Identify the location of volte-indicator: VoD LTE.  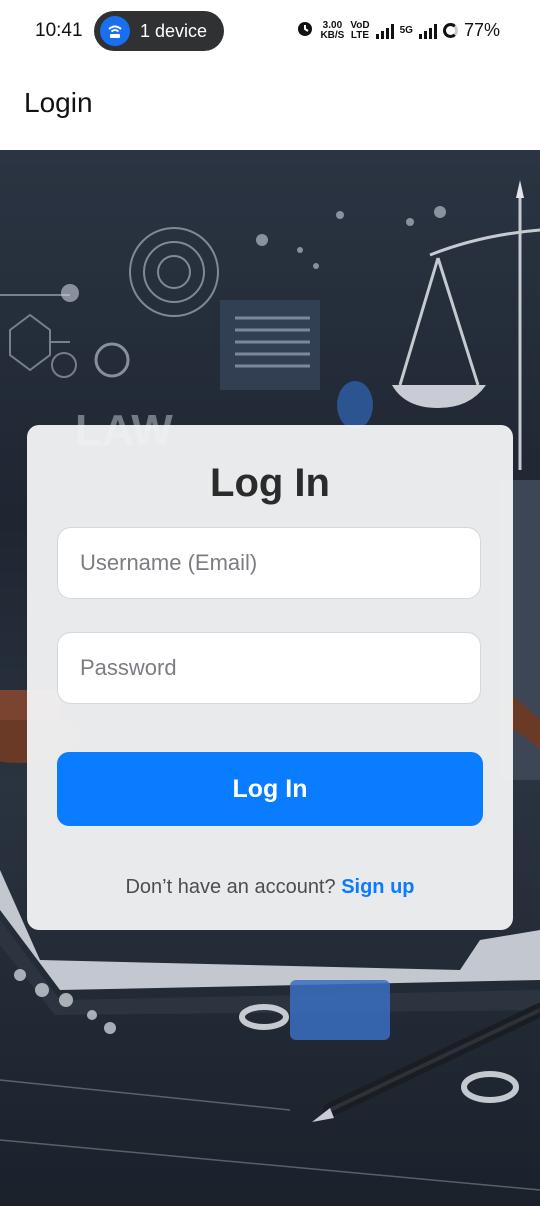
(360, 30).